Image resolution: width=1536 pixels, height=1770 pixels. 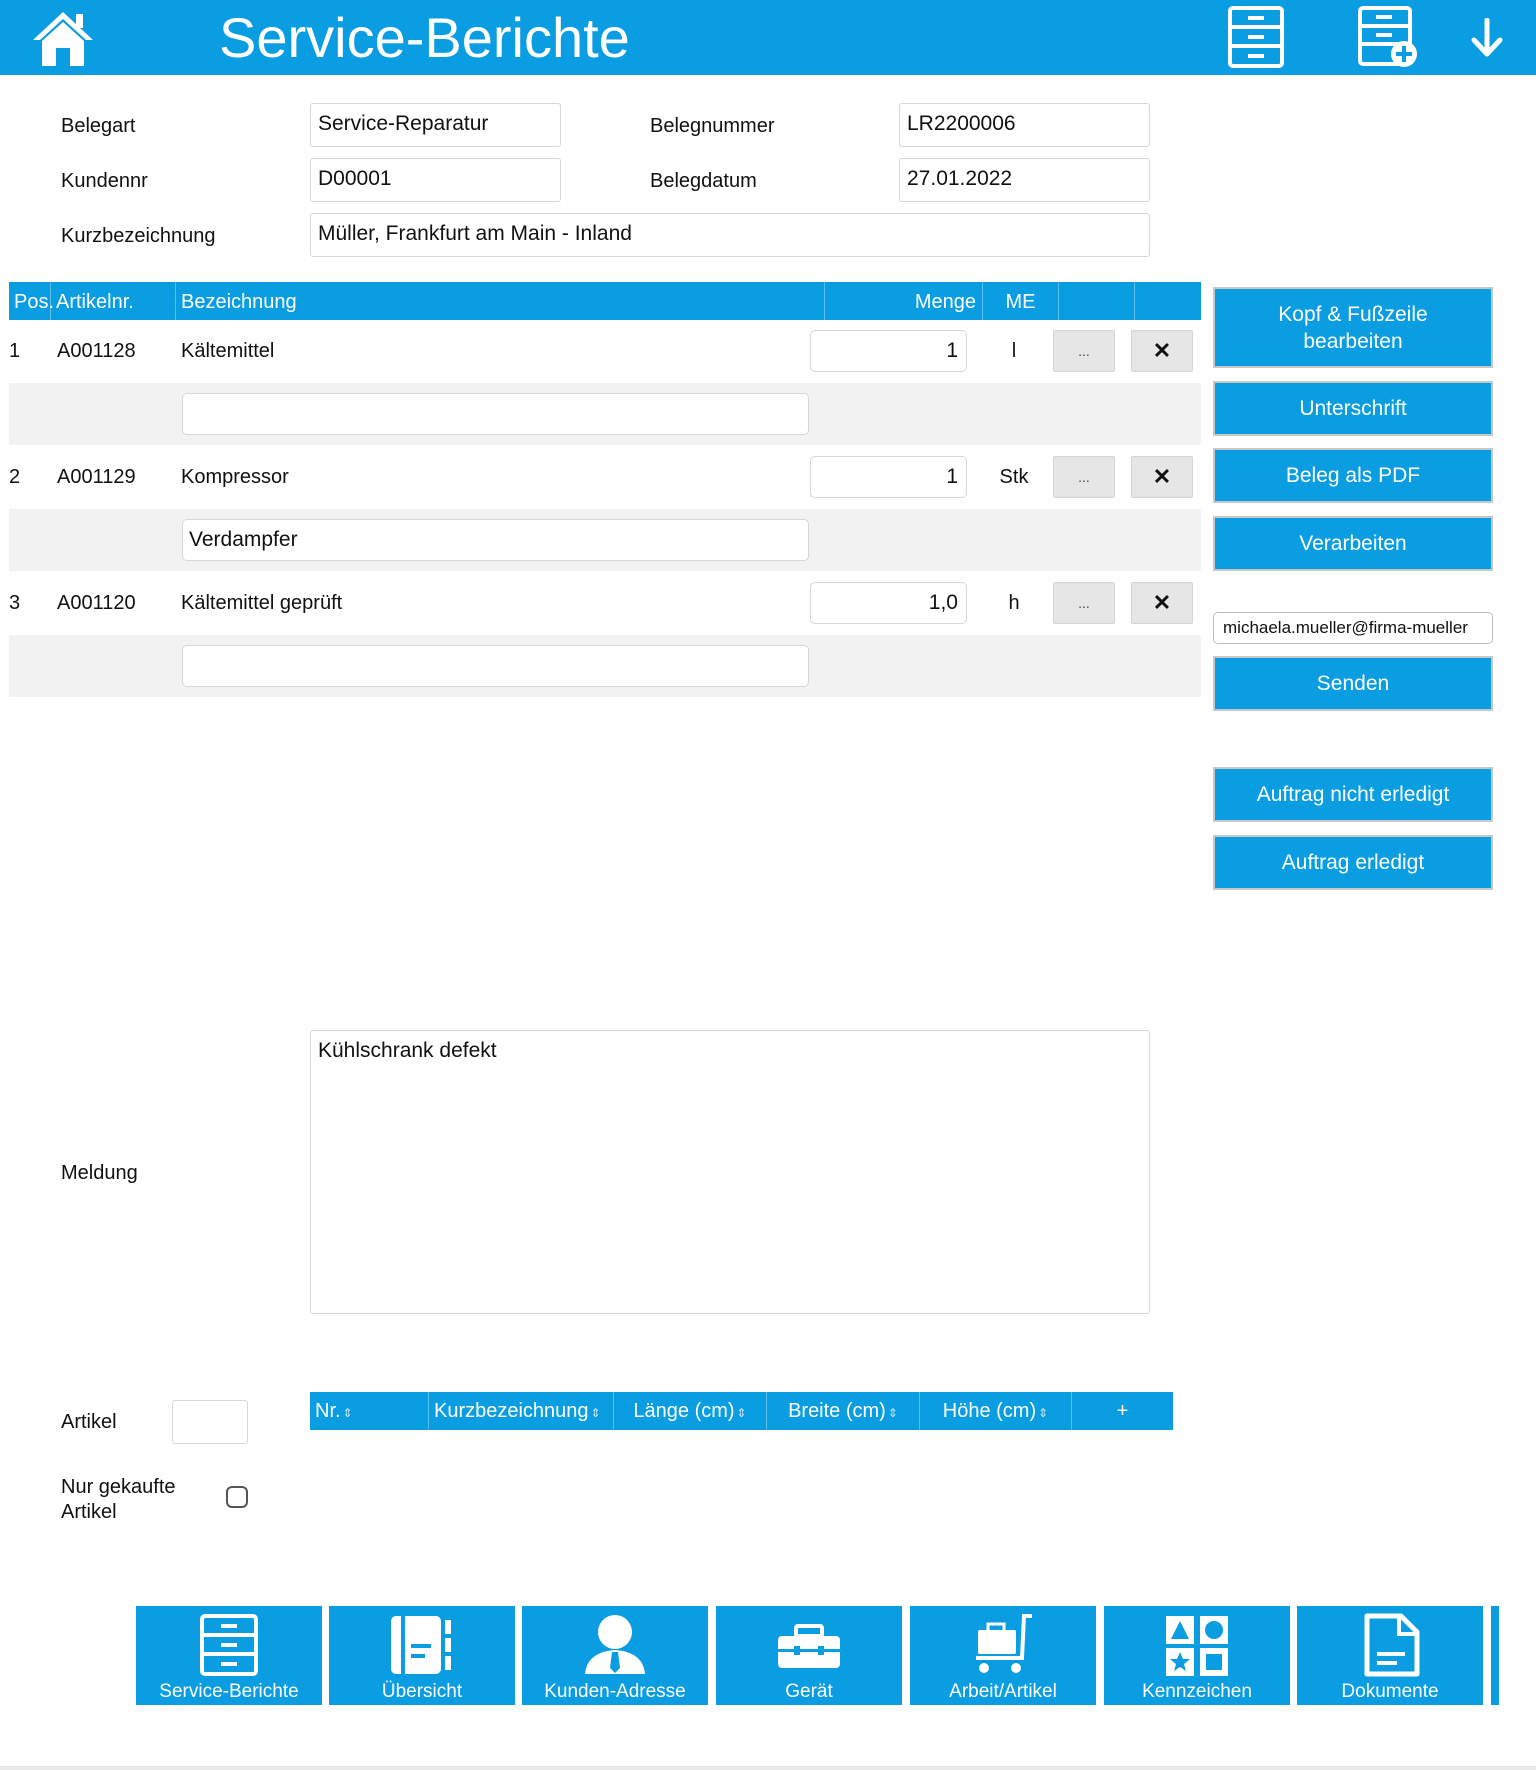 I want to click on col-laenge: Länge (cm) ⇕, so click(x=690, y=1411).